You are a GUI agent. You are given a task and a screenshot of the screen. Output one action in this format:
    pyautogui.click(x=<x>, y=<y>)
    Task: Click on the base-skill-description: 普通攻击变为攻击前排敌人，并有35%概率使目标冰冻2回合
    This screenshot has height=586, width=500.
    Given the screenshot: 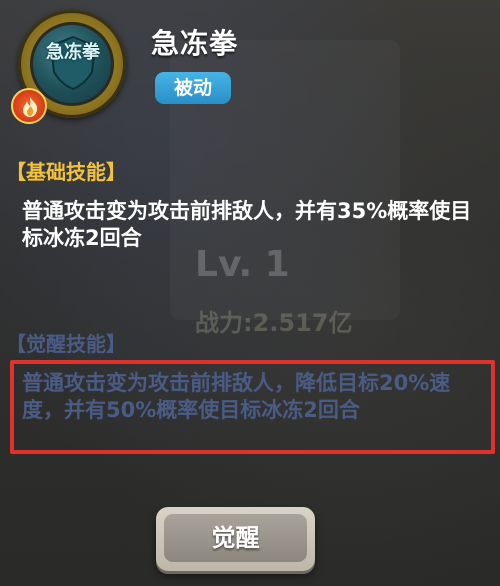 What is the action you would take?
    pyautogui.click(x=247, y=224)
    